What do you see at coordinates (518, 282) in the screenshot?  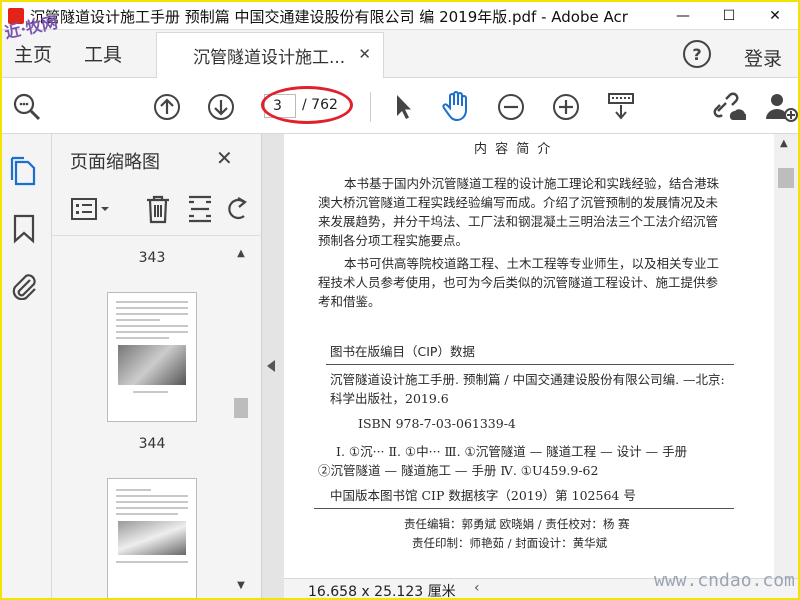 I see `para2-line2: 程技术人员参考使用，也可为今后类似的沉管隧道工程设计、施工提供参` at bounding box center [518, 282].